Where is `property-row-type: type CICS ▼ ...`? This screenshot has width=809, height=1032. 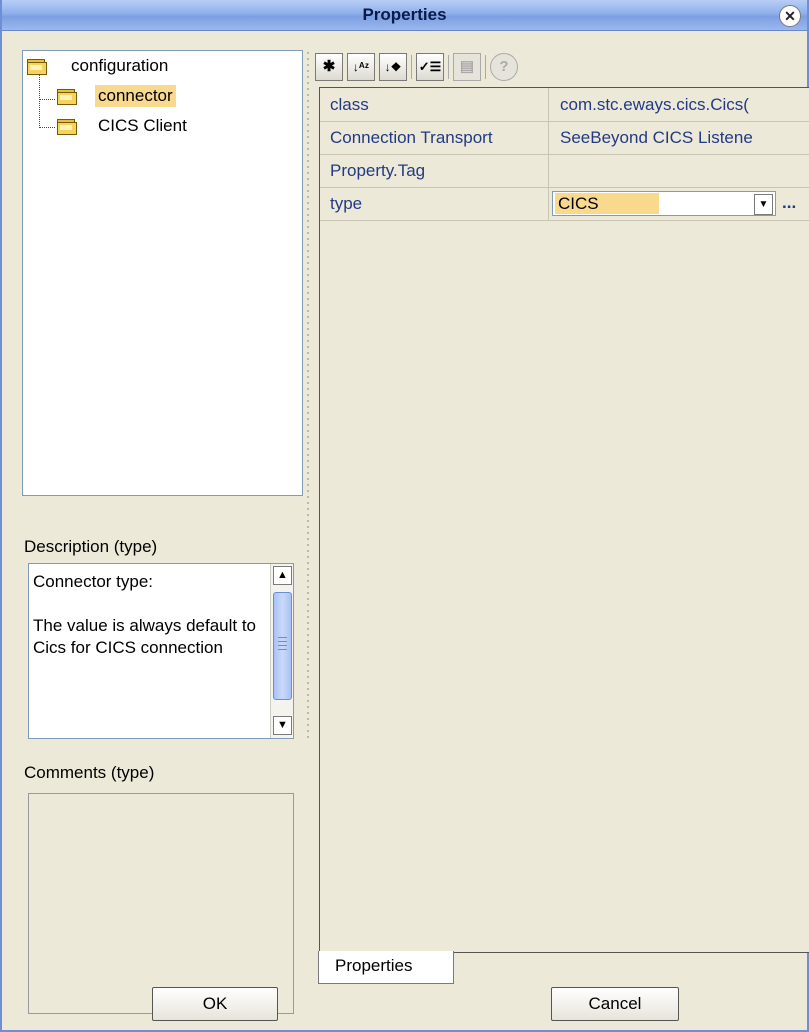
property-row-type: type CICS ▼ ... is located at coordinates (564, 204).